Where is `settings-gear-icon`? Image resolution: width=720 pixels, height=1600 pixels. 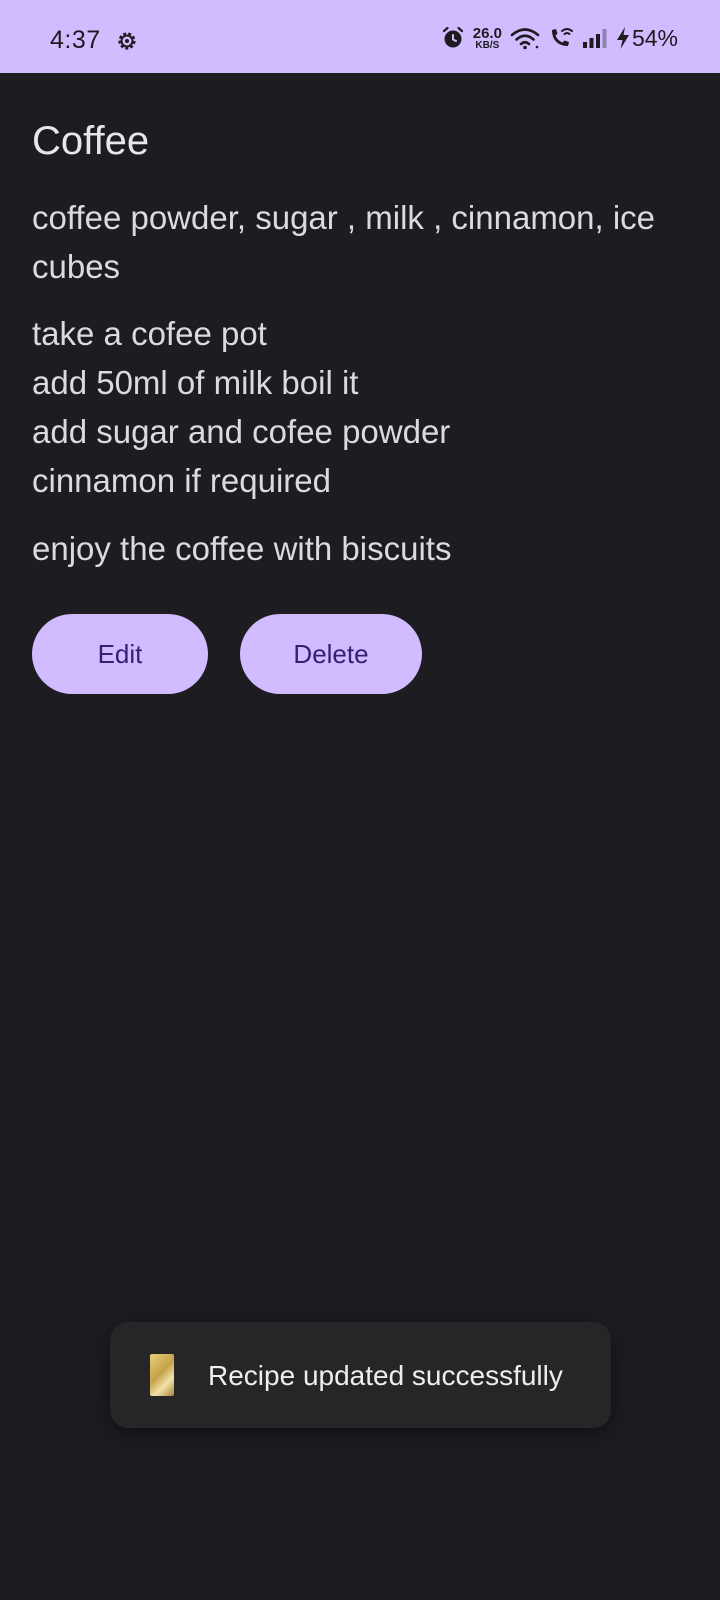 settings-gear-icon is located at coordinates (127, 41).